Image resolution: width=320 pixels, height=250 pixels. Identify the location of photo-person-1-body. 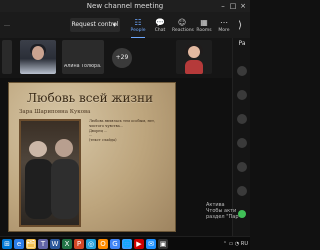
(39, 189).